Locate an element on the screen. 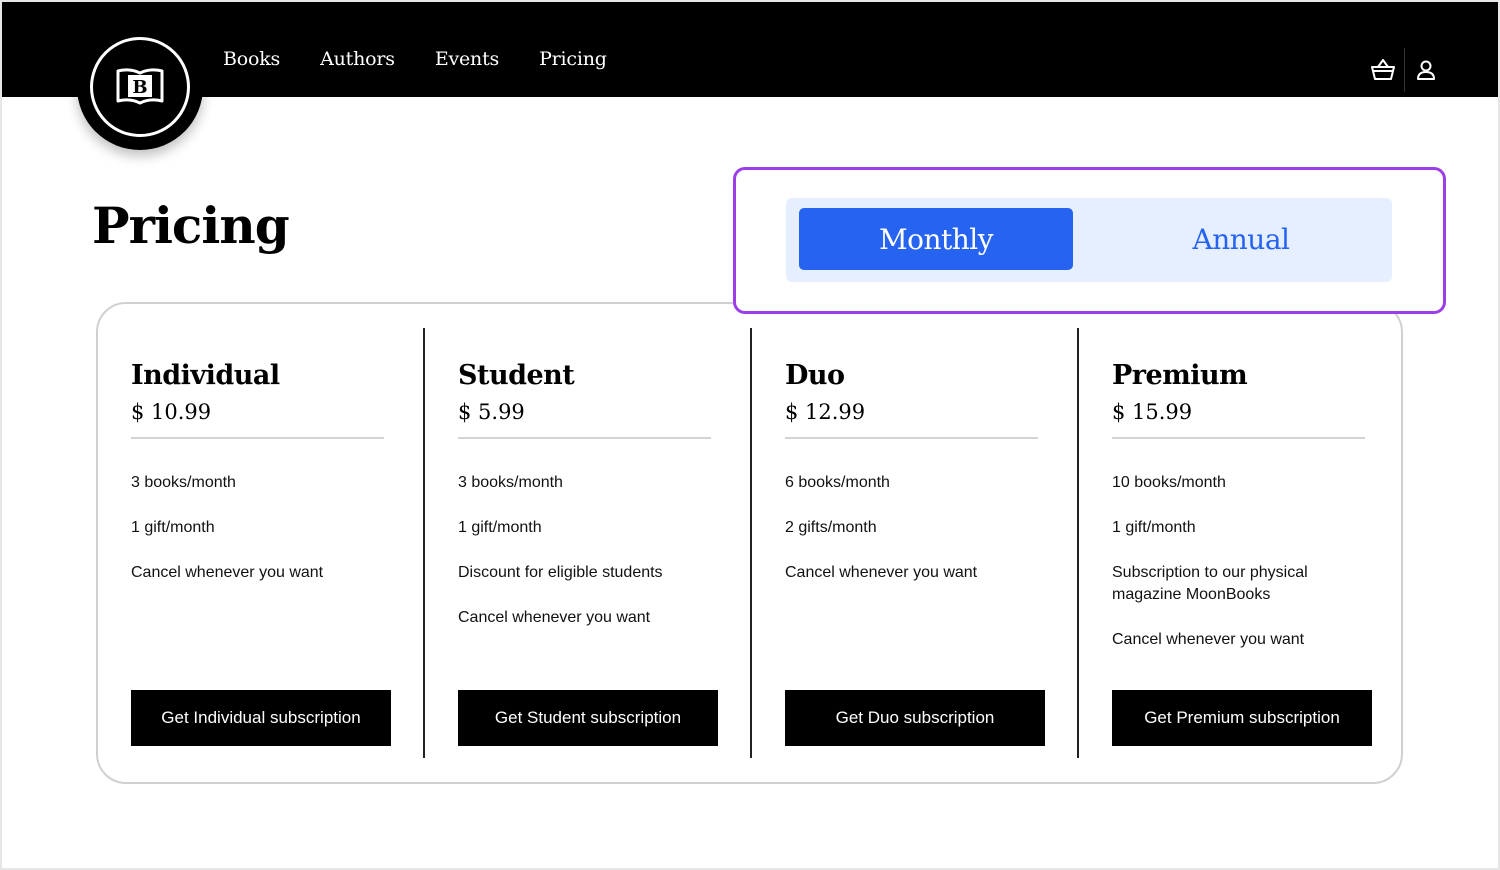 Image resolution: width=1500 pixels, height=870 pixels. plan-name: Duo is located at coordinates (815, 375).